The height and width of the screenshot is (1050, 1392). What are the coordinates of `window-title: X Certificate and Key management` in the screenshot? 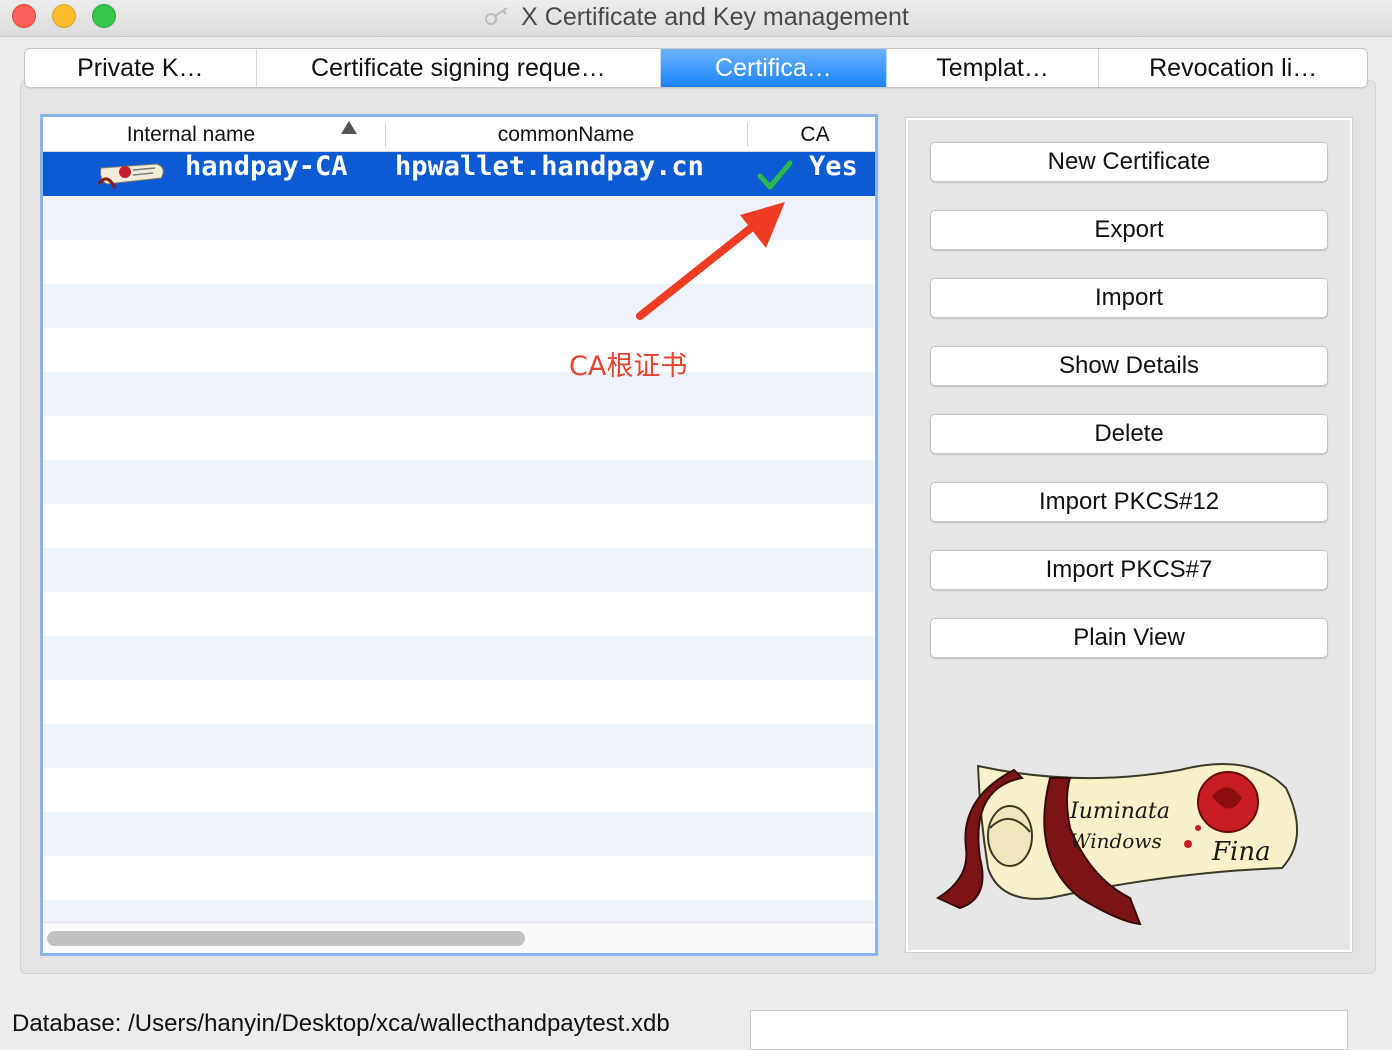 It's located at (715, 17).